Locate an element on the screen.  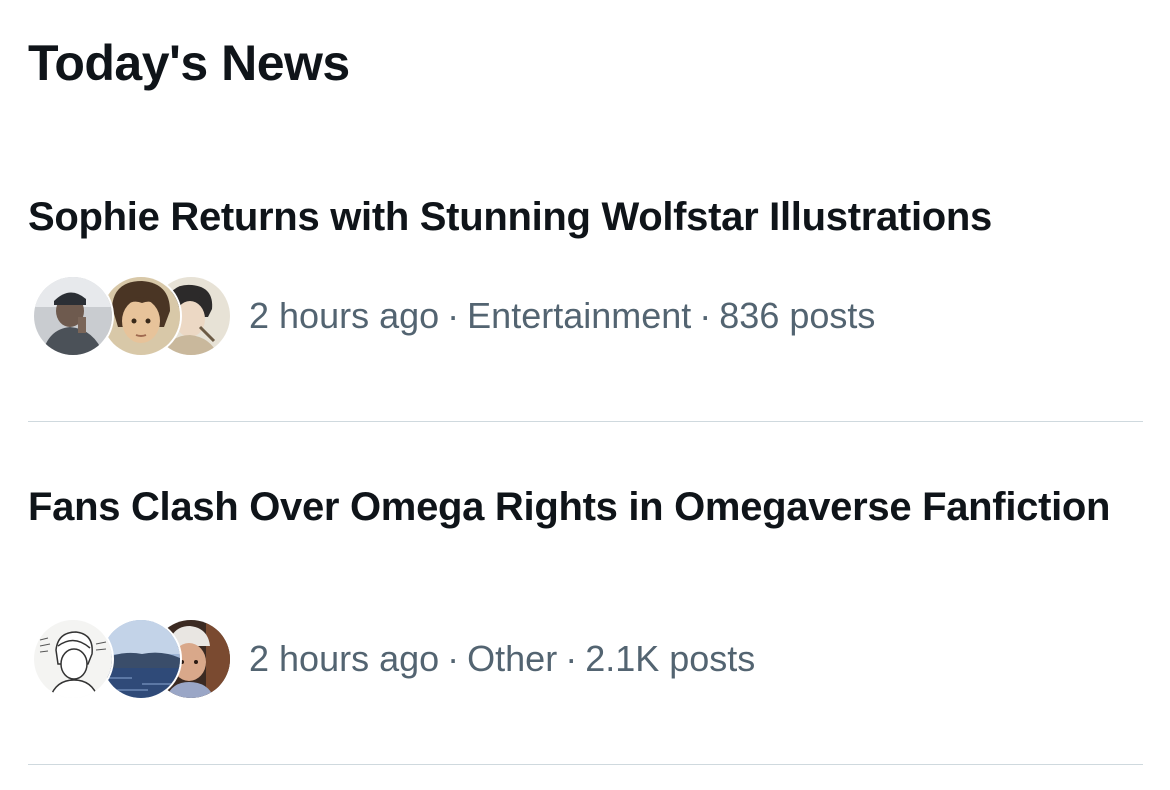
news-post-count: 2.1K posts is located at coordinates (670, 658).